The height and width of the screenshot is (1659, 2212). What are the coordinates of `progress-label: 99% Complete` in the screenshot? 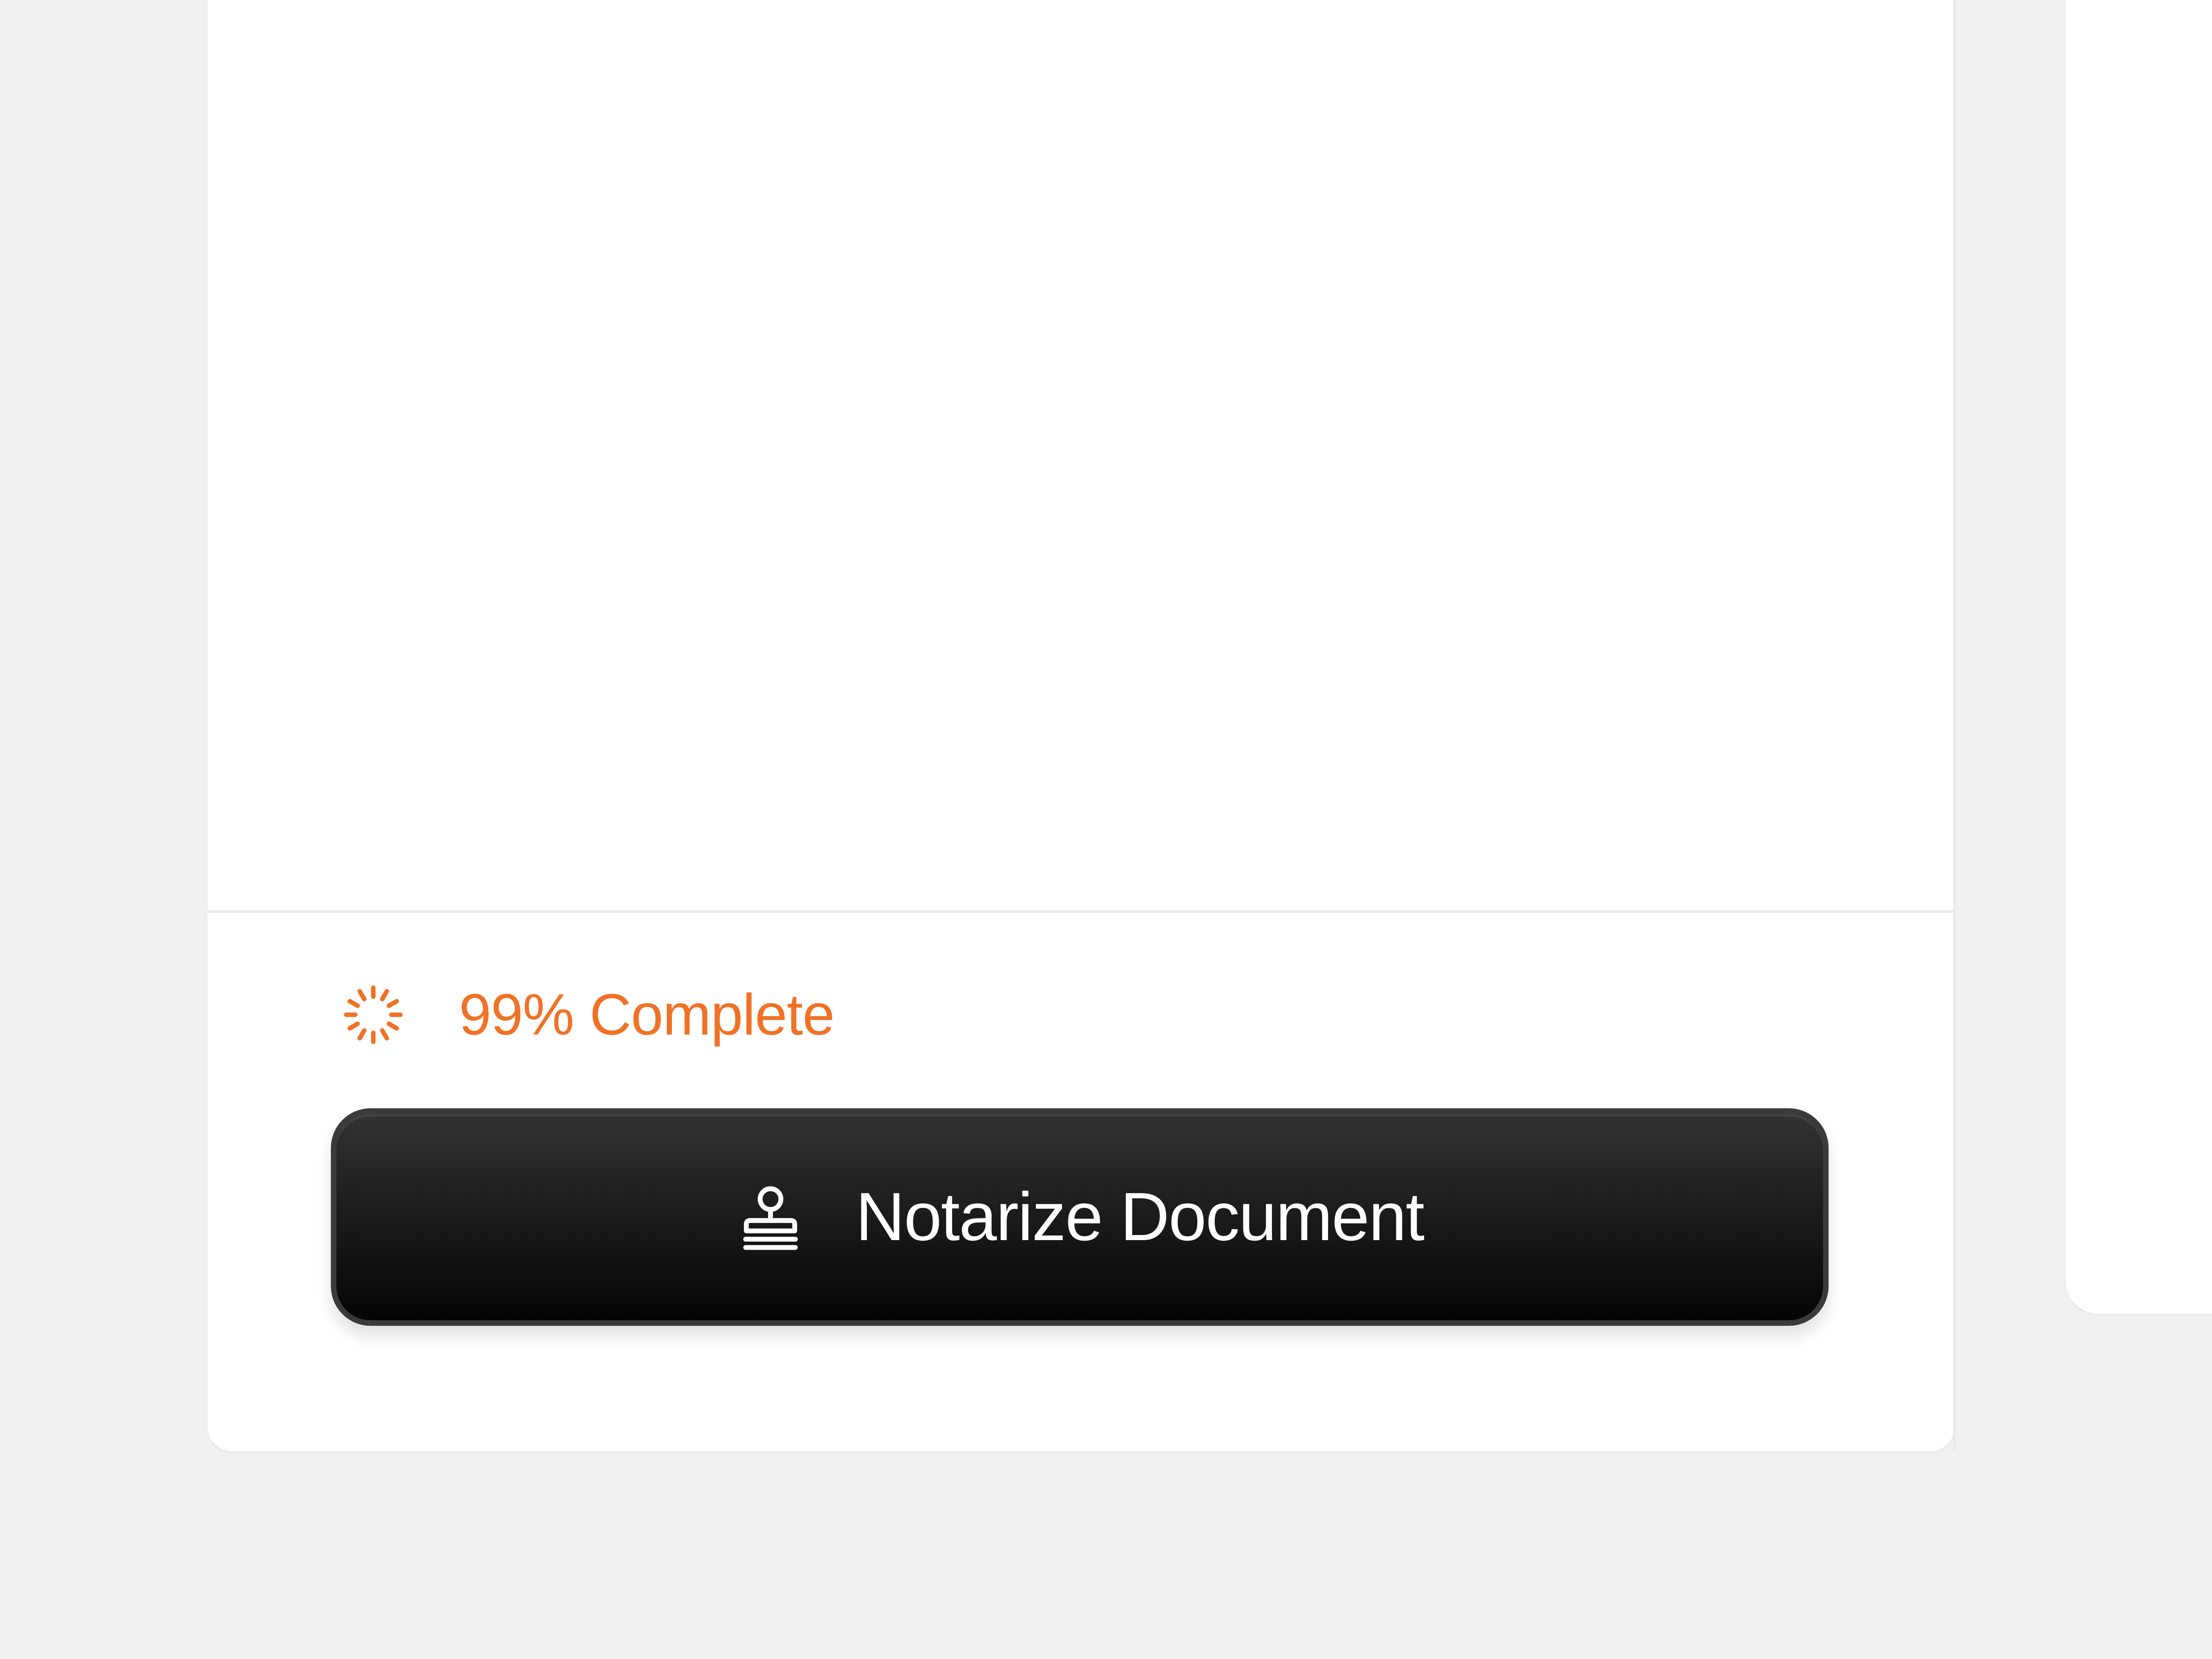 It's located at (647, 1014).